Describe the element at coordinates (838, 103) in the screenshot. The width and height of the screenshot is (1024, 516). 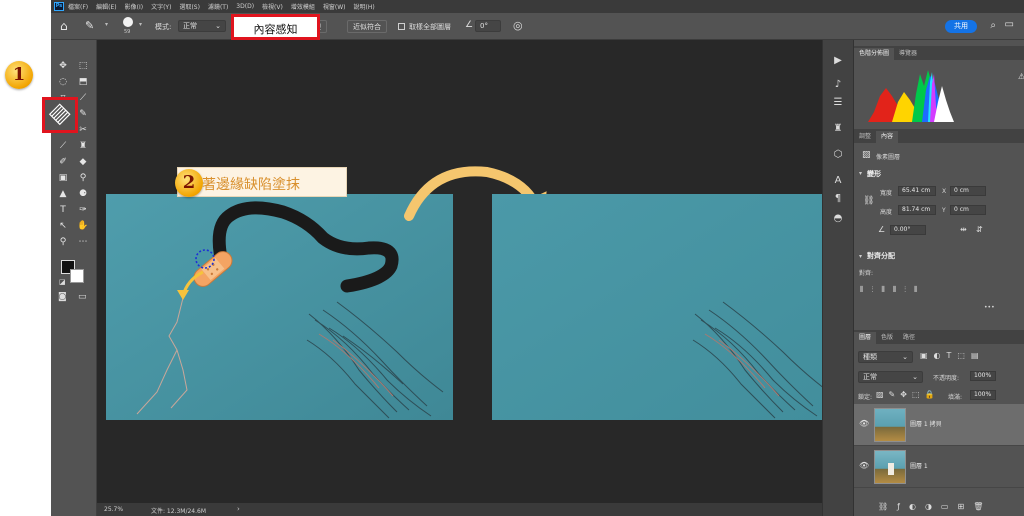
I see `adjustments-icon: ☰` at that location.